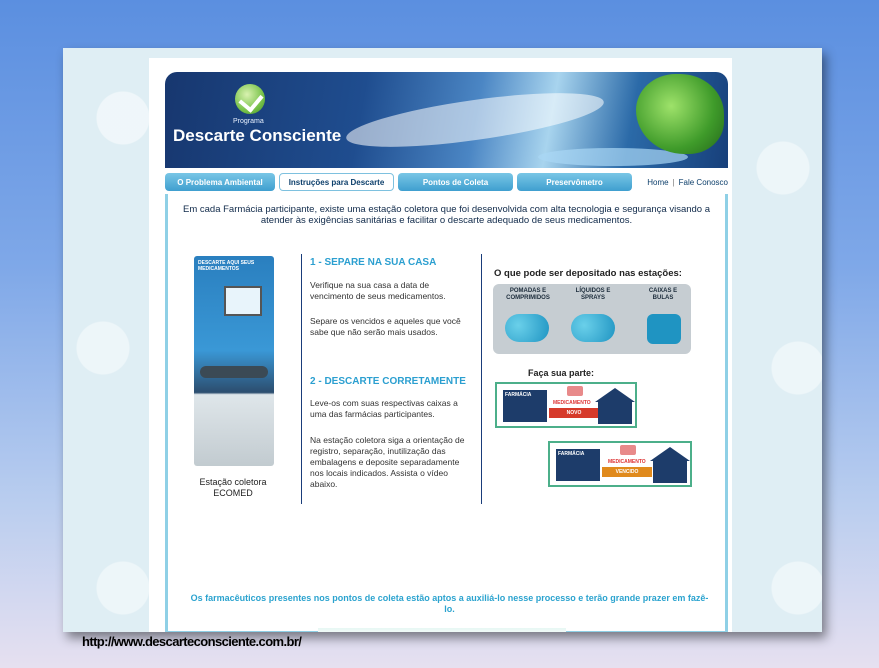 This screenshot has width=879, height=668. What do you see at coordinates (527, 328) in the screenshot?
I see `pills-icon` at bounding box center [527, 328].